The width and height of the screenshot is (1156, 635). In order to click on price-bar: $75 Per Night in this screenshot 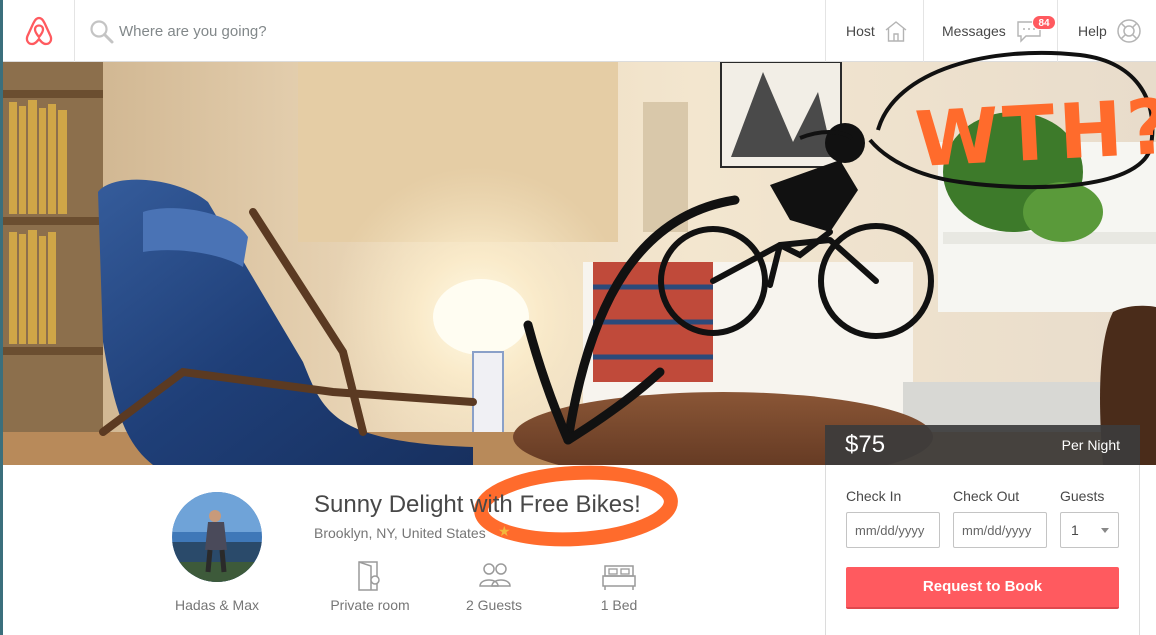, I will do `click(982, 445)`.